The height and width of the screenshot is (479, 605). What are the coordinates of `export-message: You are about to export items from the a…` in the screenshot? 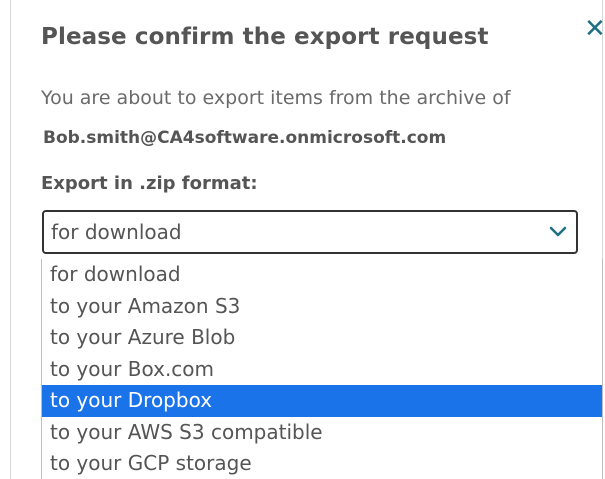 It's located at (276, 98).